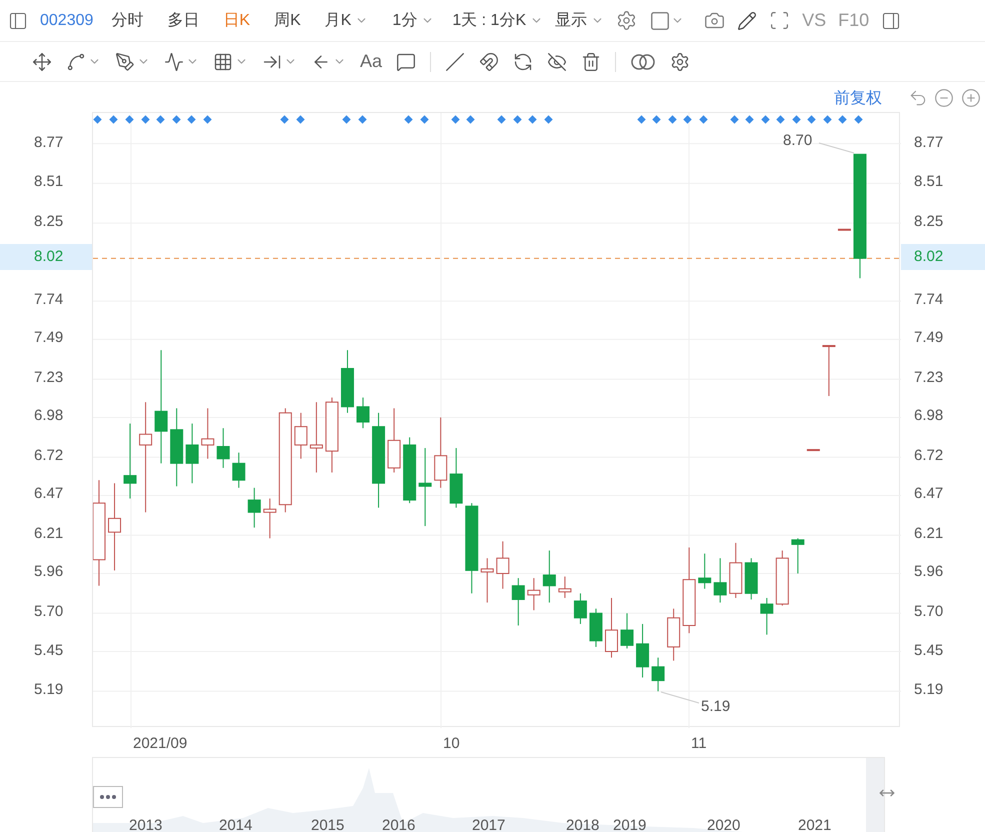 Image resolution: width=985 pixels, height=832 pixels. What do you see at coordinates (660, 21) in the screenshot?
I see `square-icon` at bounding box center [660, 21].